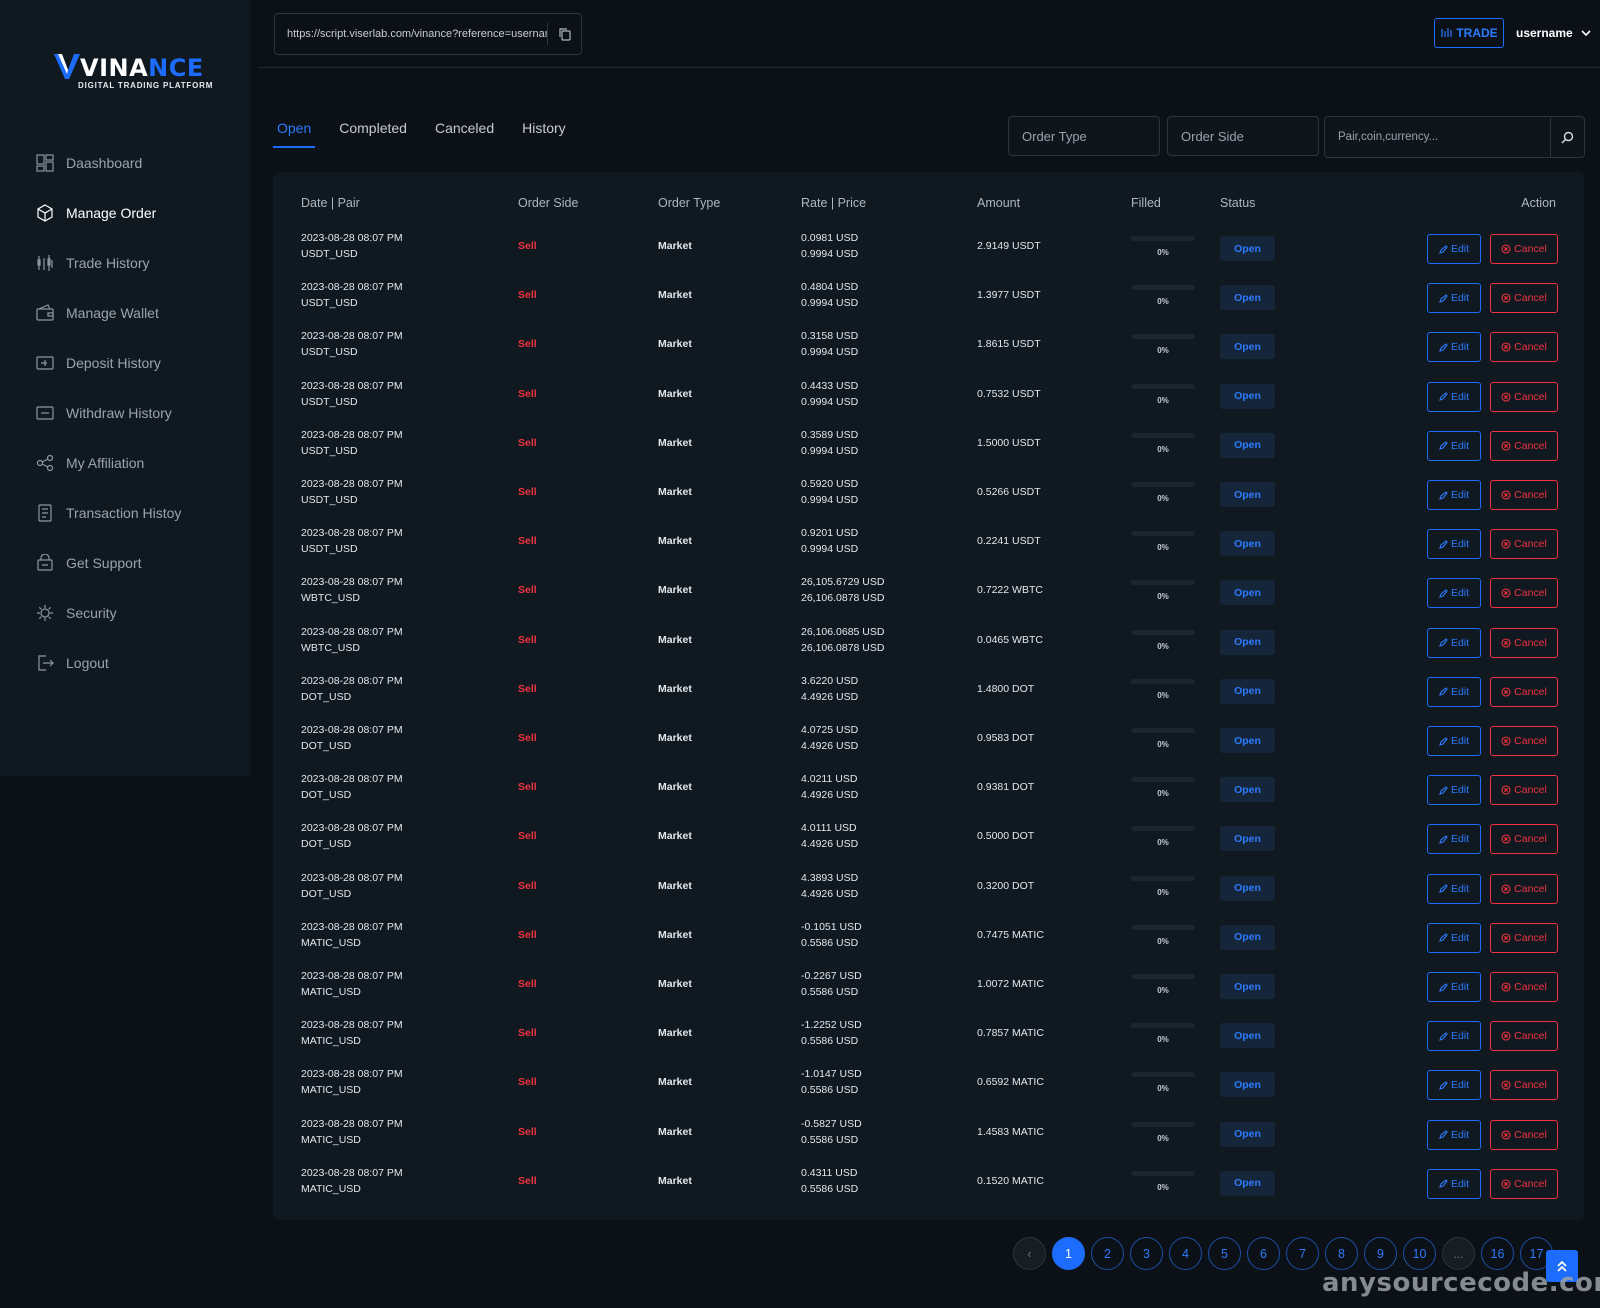  I want to click on trade-button: TRADE, so click(1469, 33).